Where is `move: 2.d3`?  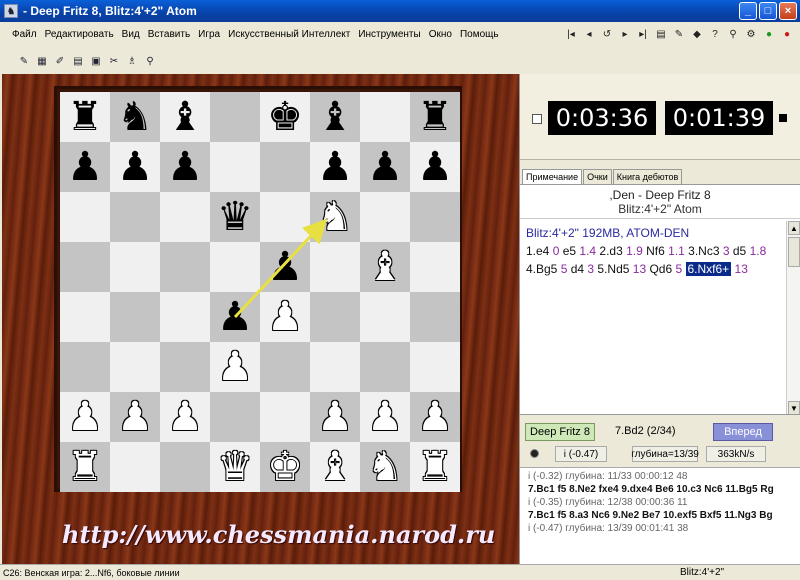
move: 2.d3 is located at coordinates (612, 251).